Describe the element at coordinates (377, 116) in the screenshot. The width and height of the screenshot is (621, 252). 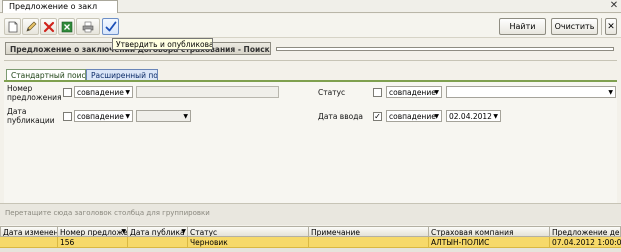
I see `input-date-checkbox: ✓` at that location.